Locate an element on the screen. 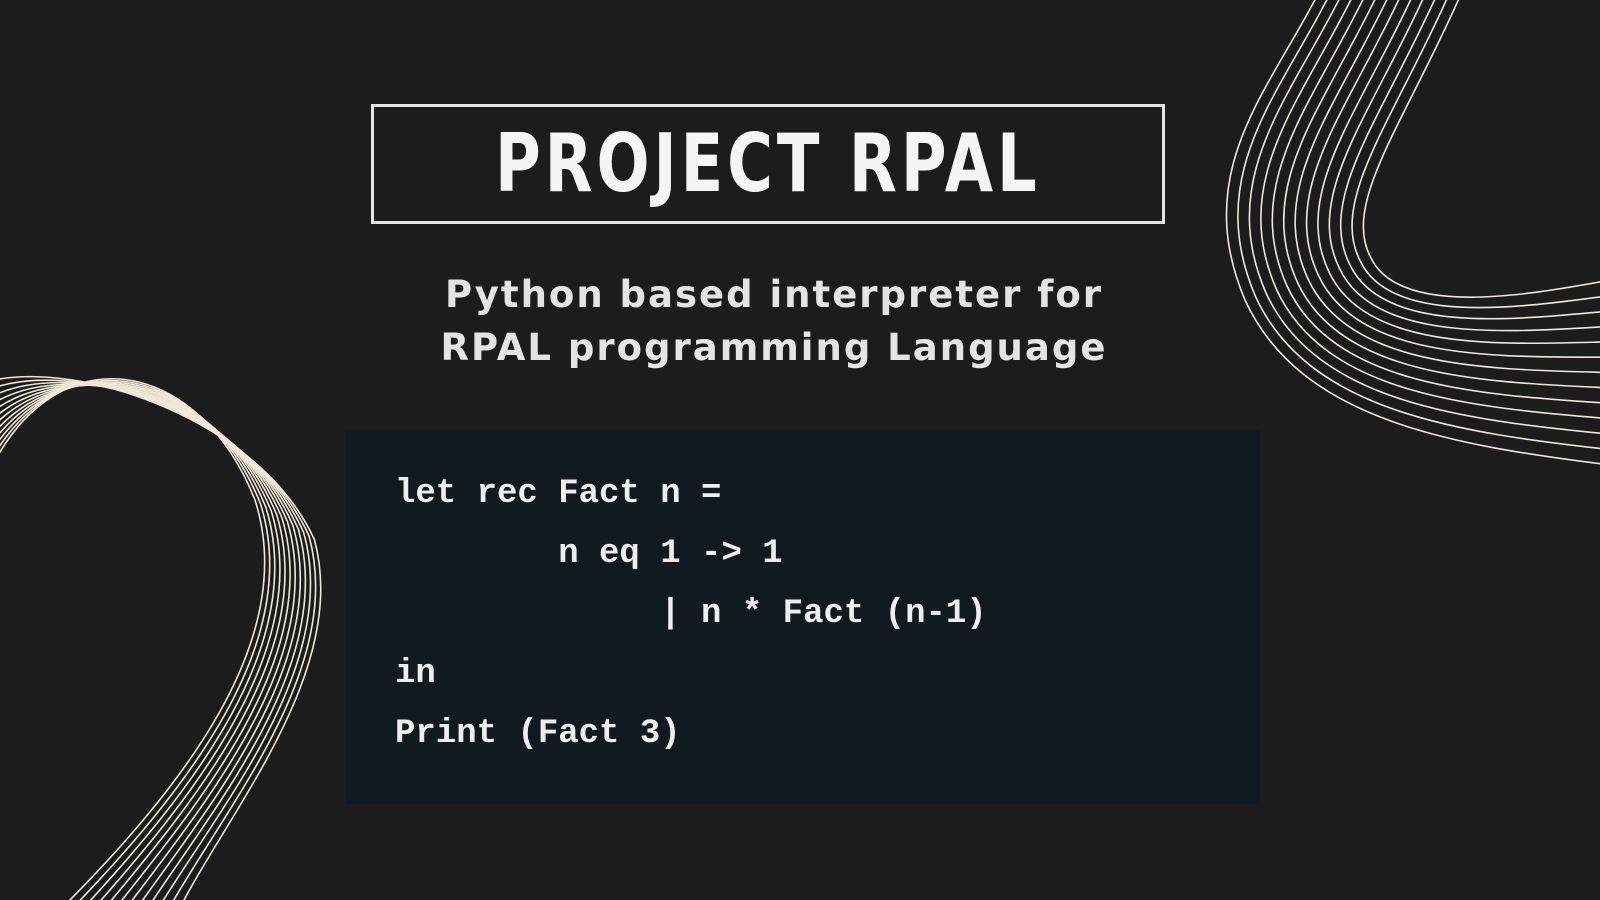 The height and width of the screenshot is (900, 1600). page-title: PROJECT RPAL is located at coordinates (768, 163).